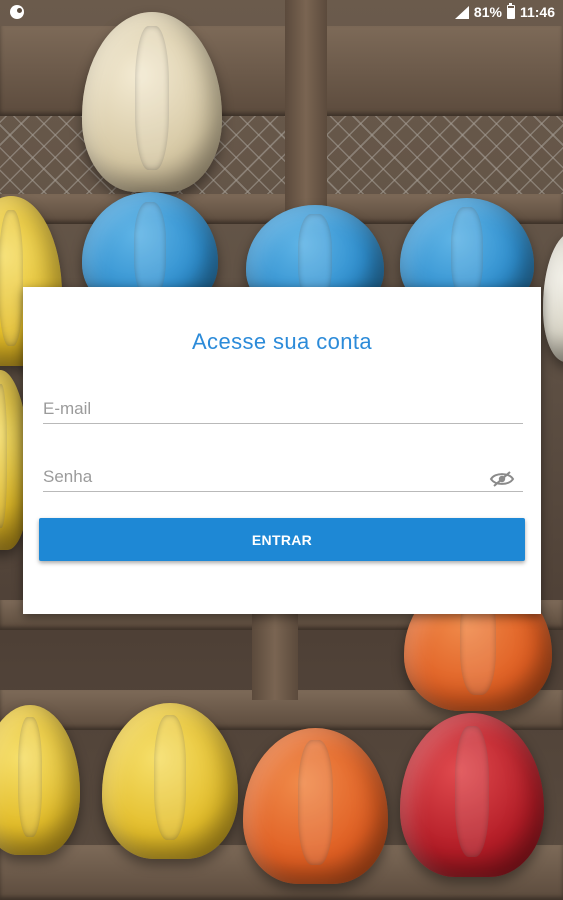 Image resolution: width=563 pixels, height=900 pixels. What do you see at coordinates (537, 12) in the screenshot?
I see `clock: 11:46` at bounding box center [537, 12].